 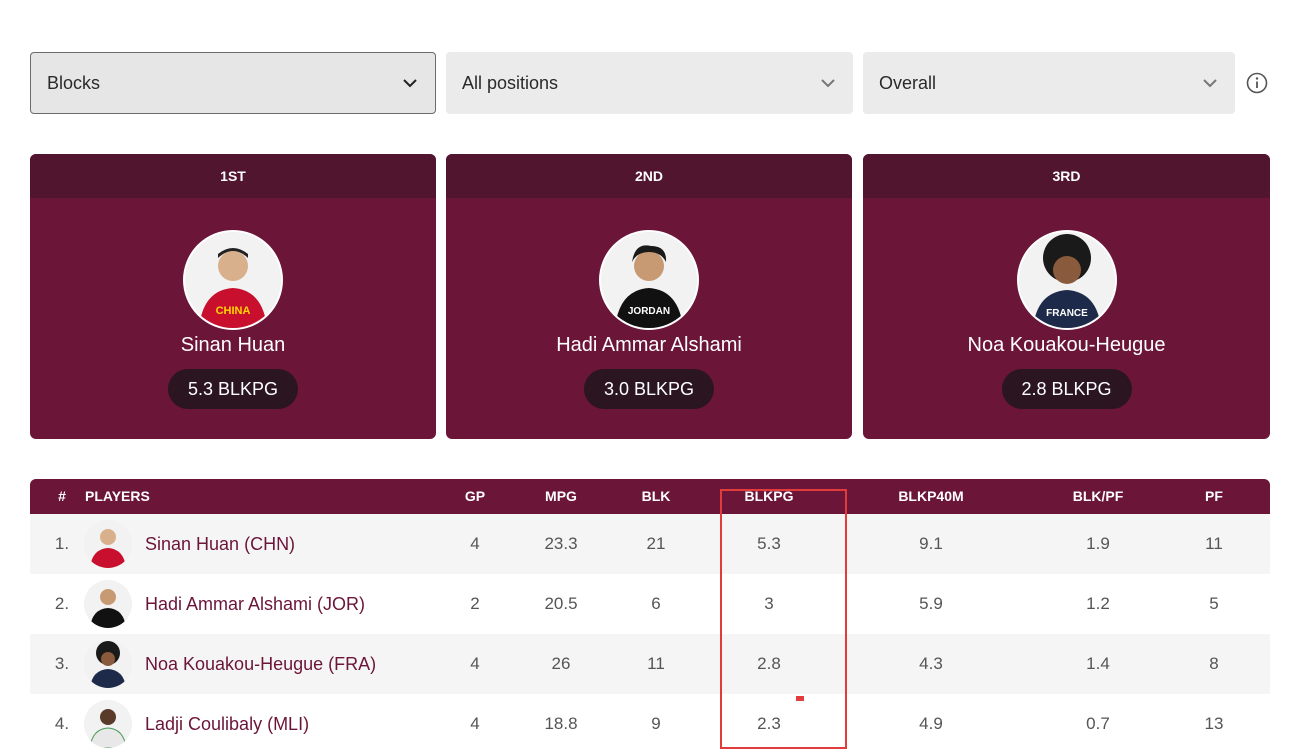 What do you see at coordinates (62, 496) in the screenshot?
I see `header-num: #` at bounding box center [62, 496].